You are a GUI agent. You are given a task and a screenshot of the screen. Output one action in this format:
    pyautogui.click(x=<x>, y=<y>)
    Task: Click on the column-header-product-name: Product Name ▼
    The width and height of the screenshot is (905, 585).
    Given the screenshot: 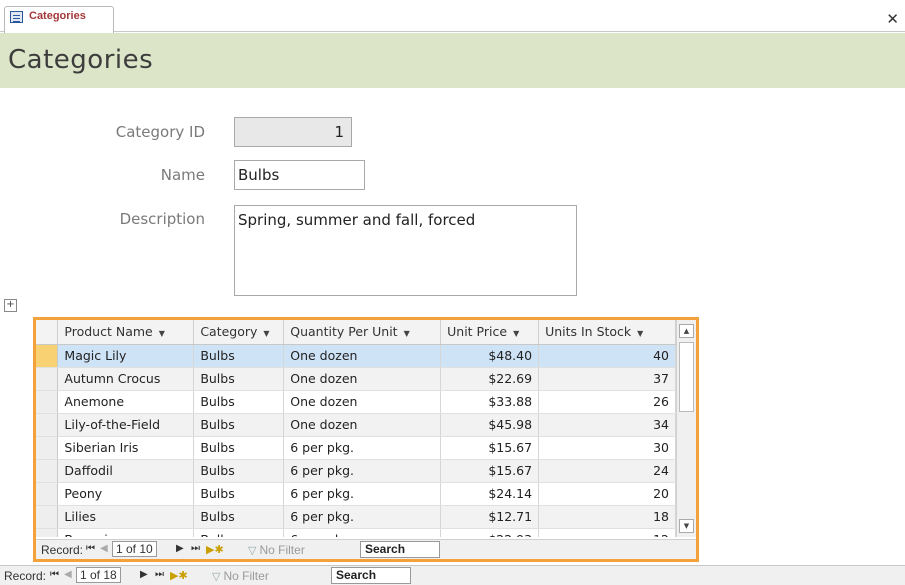 What is the action you would take?
    pyautogui.click(x=126, y=332)
    